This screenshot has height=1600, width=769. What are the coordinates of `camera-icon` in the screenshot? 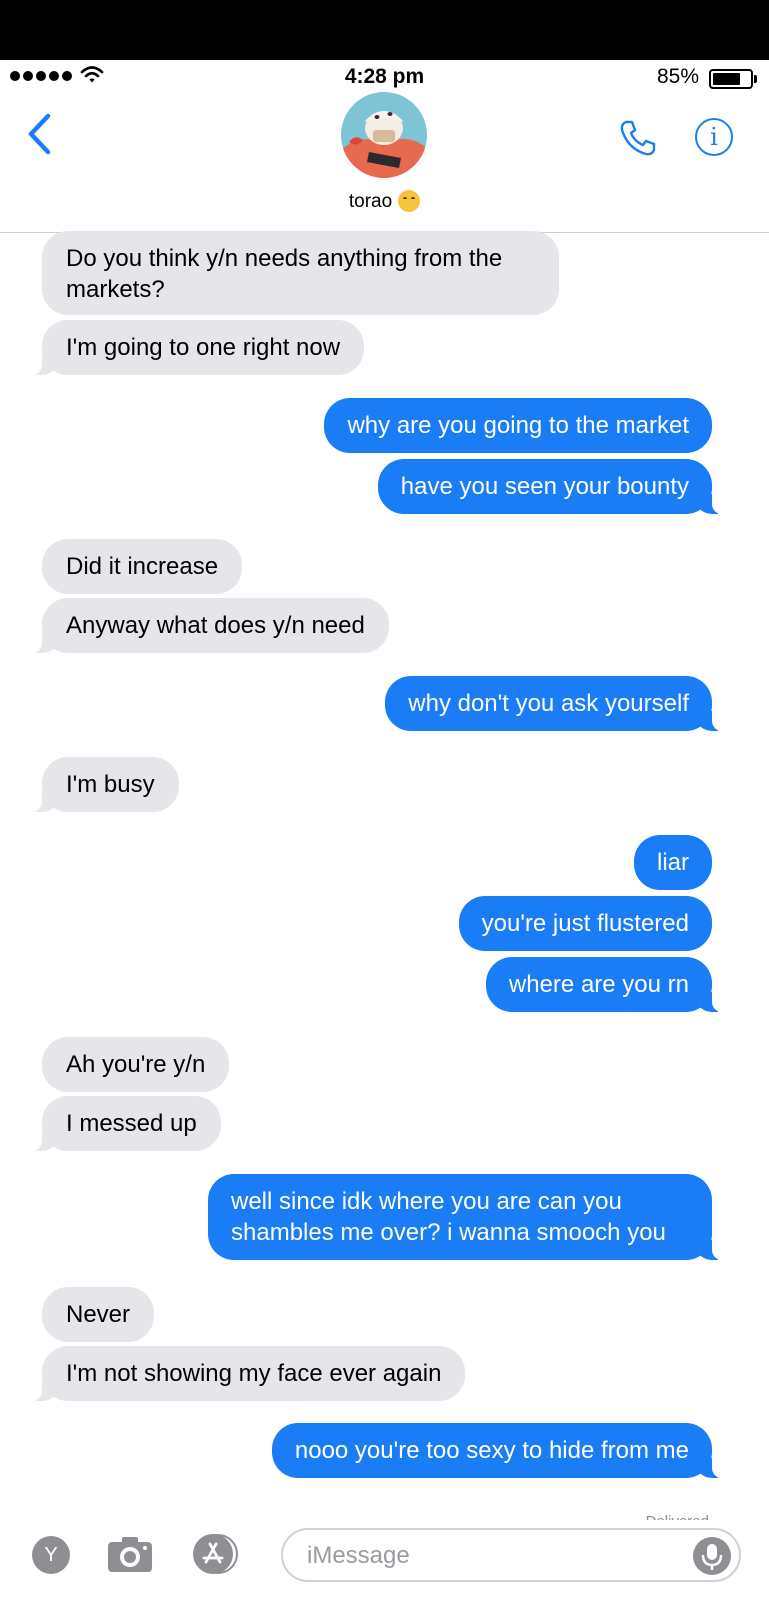 It's located at (130, 1554).